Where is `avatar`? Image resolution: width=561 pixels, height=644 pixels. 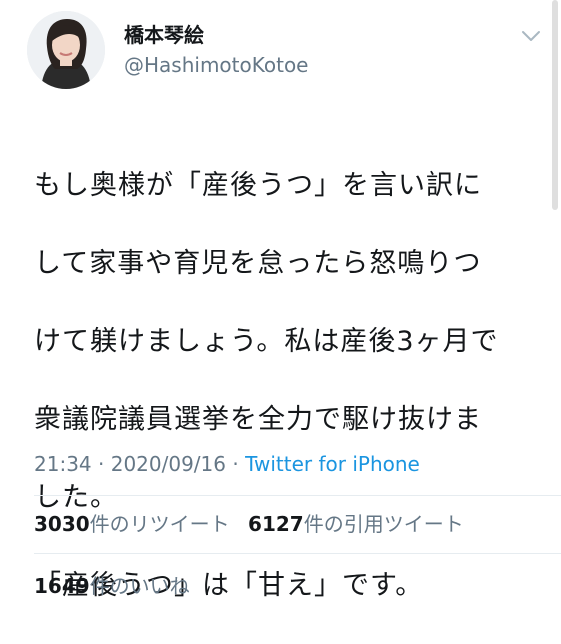
avatar is located at coordinates (66, 50).